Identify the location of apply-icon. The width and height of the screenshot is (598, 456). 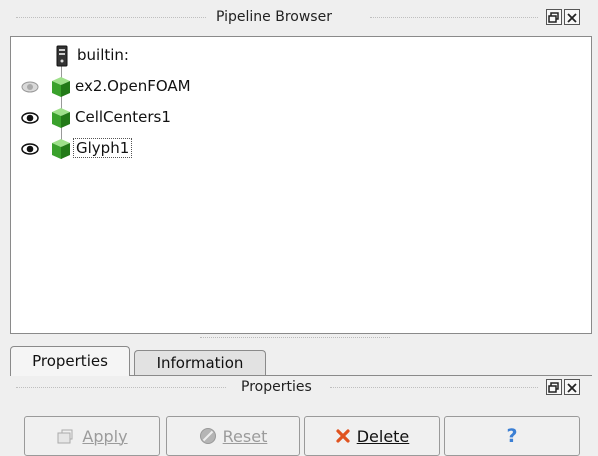
(65, 436).